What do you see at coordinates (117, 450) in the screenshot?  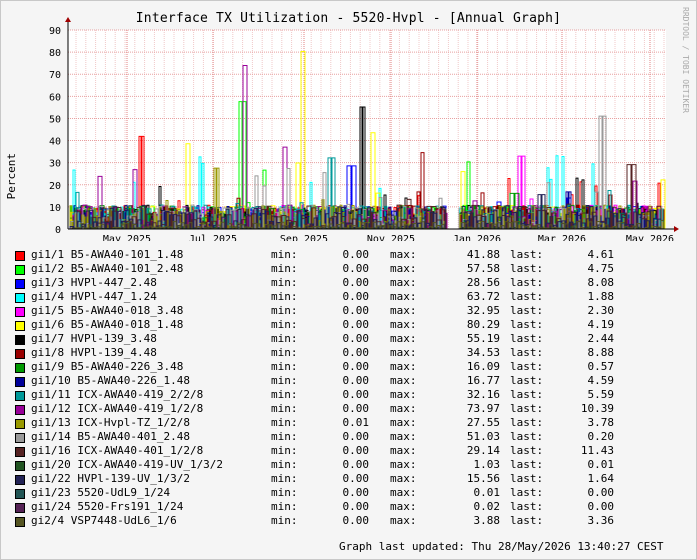 I see `legend-series-name: gi1/16 ICX-AWA40-401_1/2/8` at bounding box center [117, 450].